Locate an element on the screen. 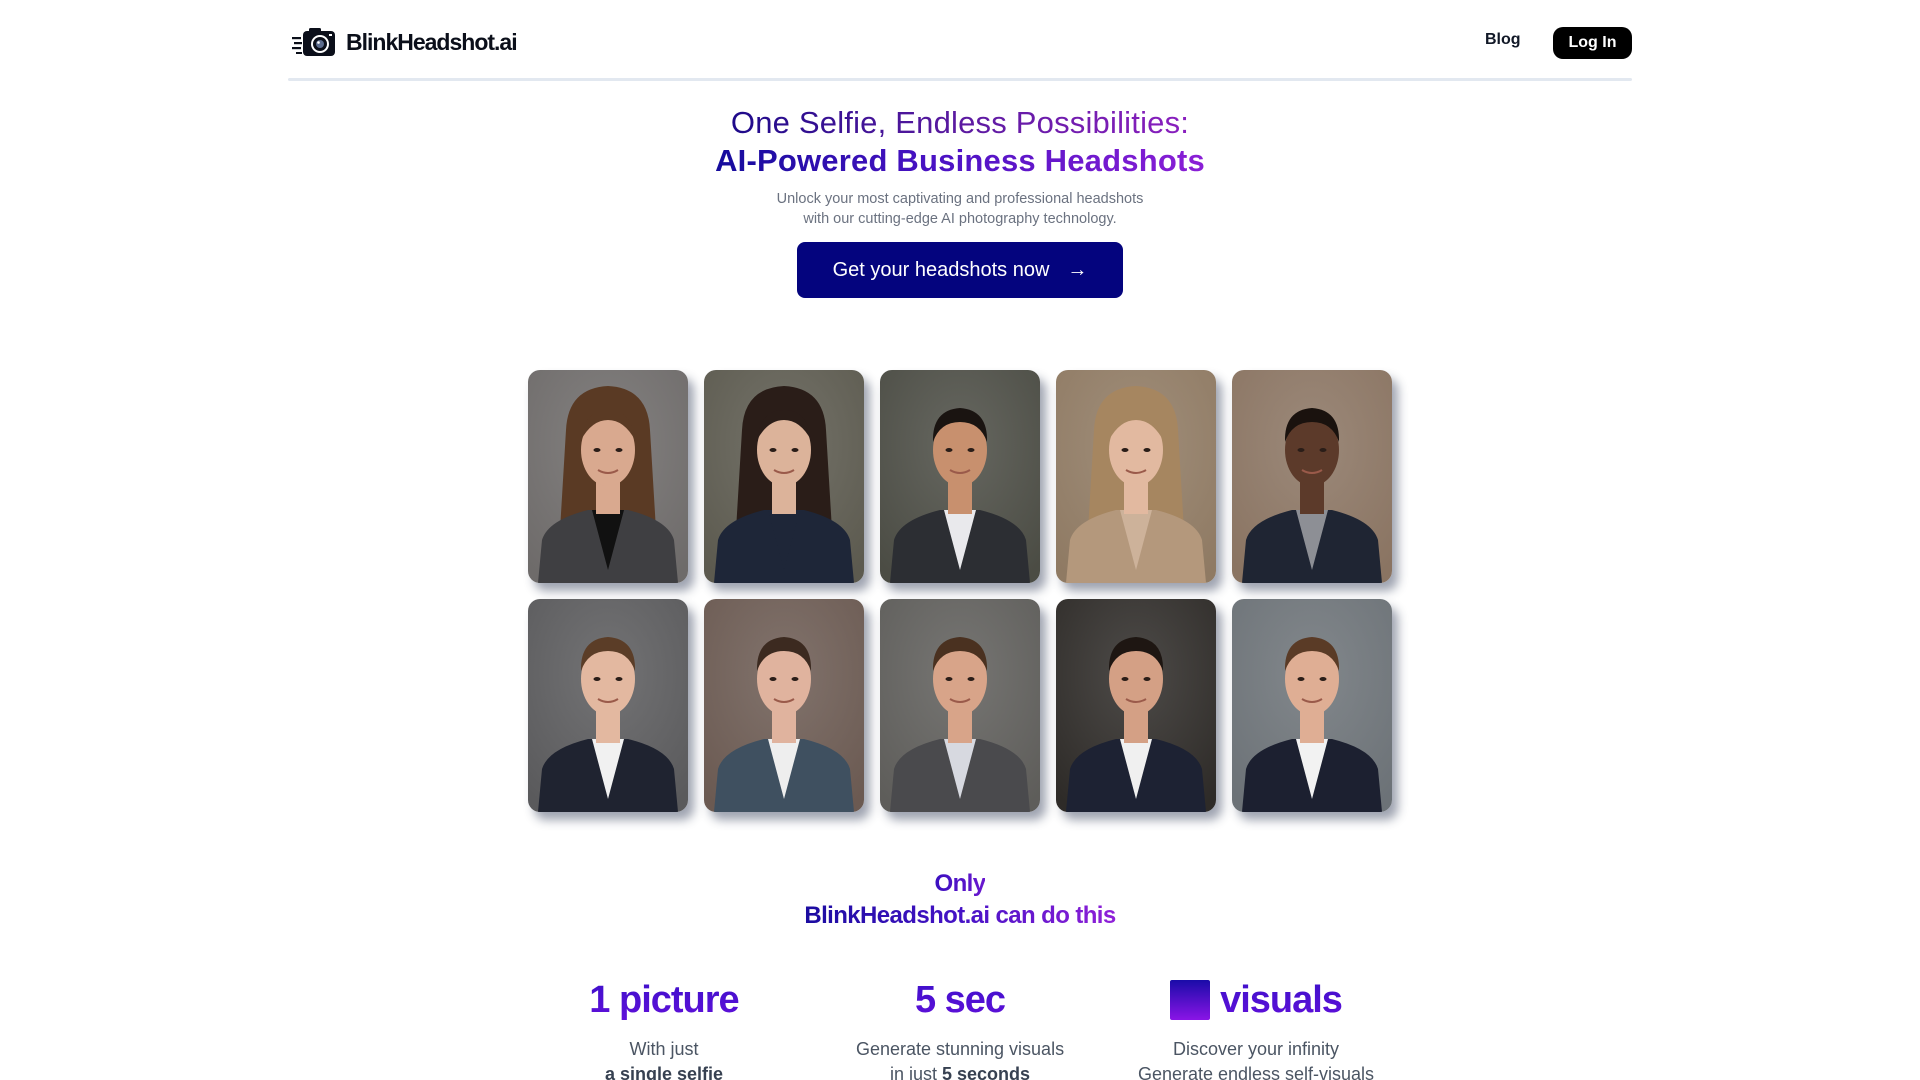  stat-title: 1 picture is located at coordinates (664, 1000).